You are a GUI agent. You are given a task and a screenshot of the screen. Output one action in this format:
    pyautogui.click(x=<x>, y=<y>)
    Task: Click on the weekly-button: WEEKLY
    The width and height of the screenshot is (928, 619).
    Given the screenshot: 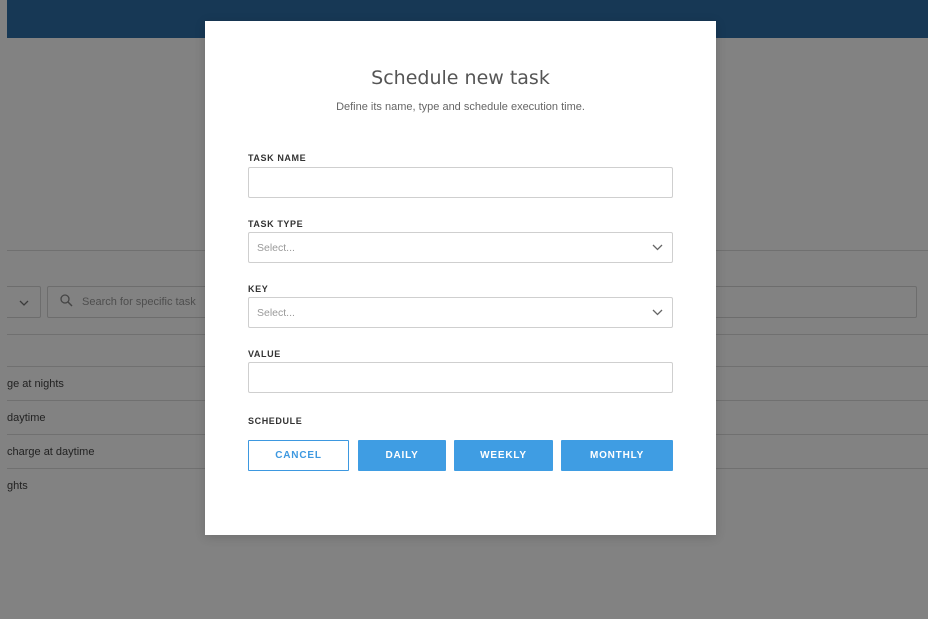 What is the action you would take?
    pyautogui.click(x=503, y=455)
    